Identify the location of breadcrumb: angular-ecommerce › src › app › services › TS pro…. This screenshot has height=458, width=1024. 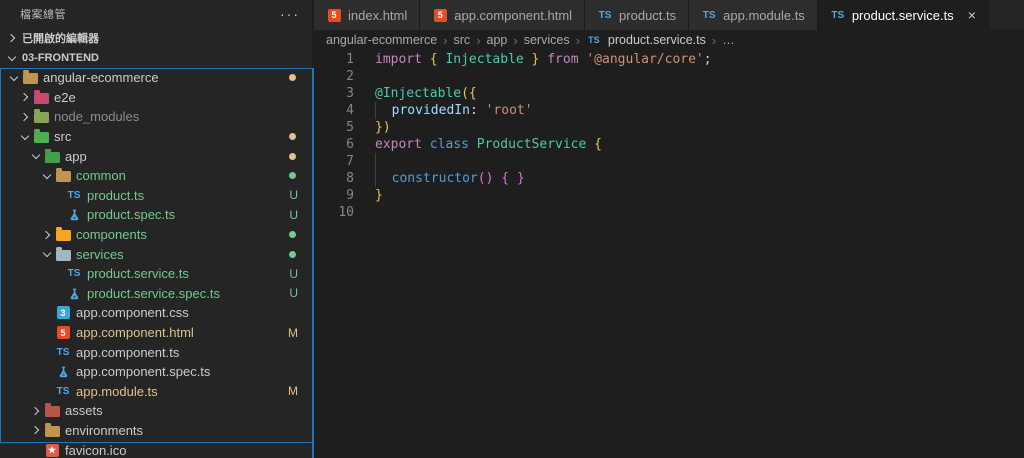
(669, 40).